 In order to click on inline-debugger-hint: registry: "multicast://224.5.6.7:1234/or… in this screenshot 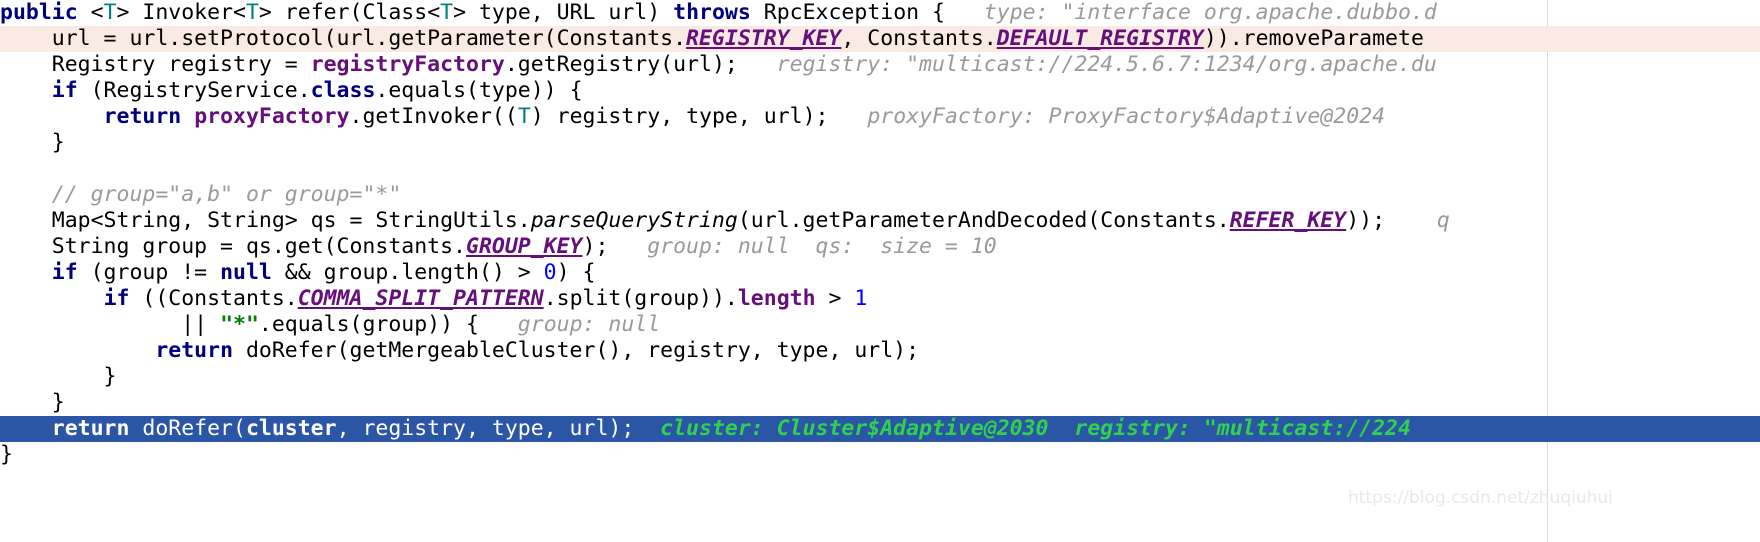, I will do `click(1087, 64)`.